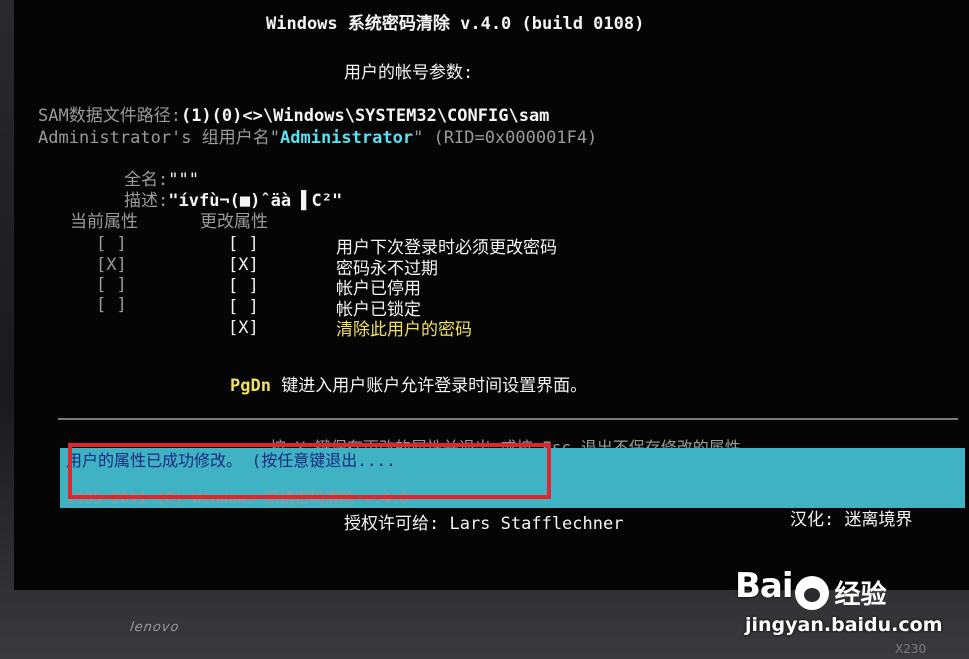 The image size is (969, 659). I want to click on license-line: 授权许可给: Lars Stafflechner, so click(484, 524).